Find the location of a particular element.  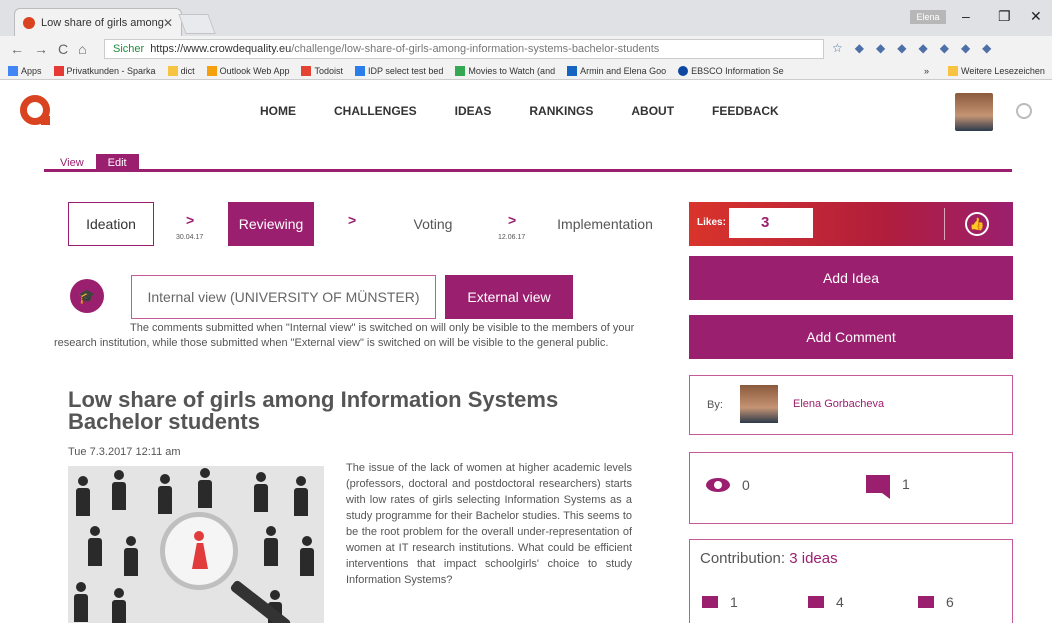

likes-label: Likes: is located at coordinates (711, 222).